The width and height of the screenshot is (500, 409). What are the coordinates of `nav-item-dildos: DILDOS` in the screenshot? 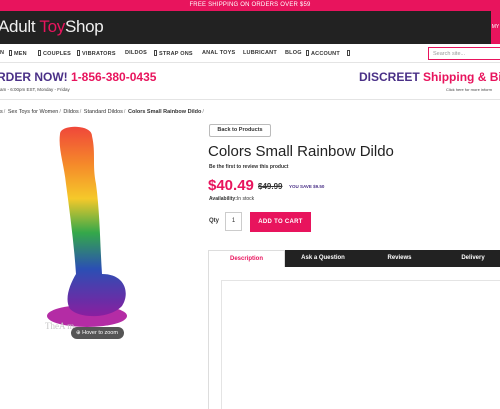 It's located at (136, 53).